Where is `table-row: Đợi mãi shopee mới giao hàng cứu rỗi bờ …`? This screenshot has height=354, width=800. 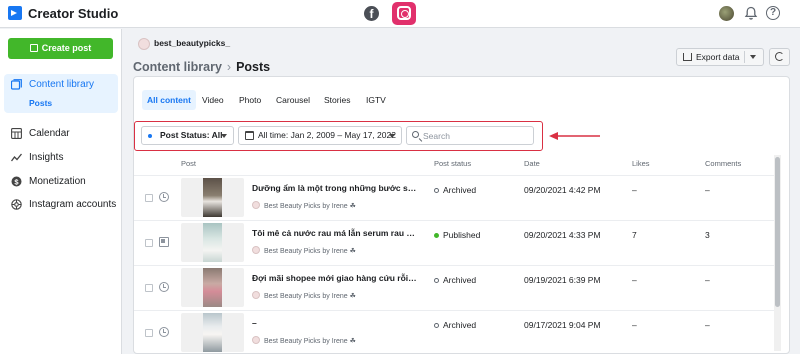 table-row: Đợi mãi shopee mới giao hàng cứu rỗi bờ … is located at coordinates (454, 287).